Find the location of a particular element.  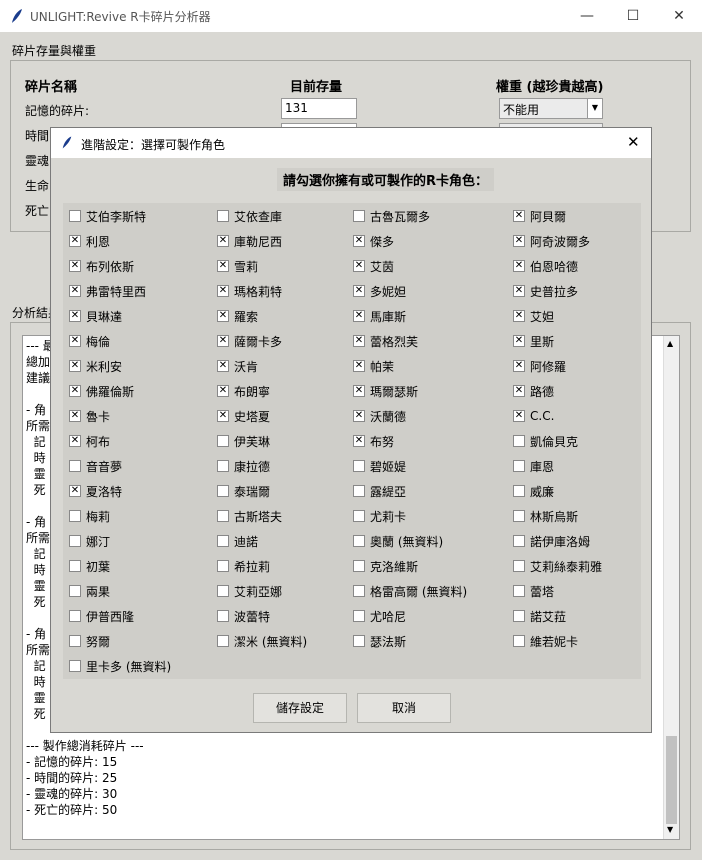

character-checkbox: ✕ 布努 is located at coordinates (373, 441).